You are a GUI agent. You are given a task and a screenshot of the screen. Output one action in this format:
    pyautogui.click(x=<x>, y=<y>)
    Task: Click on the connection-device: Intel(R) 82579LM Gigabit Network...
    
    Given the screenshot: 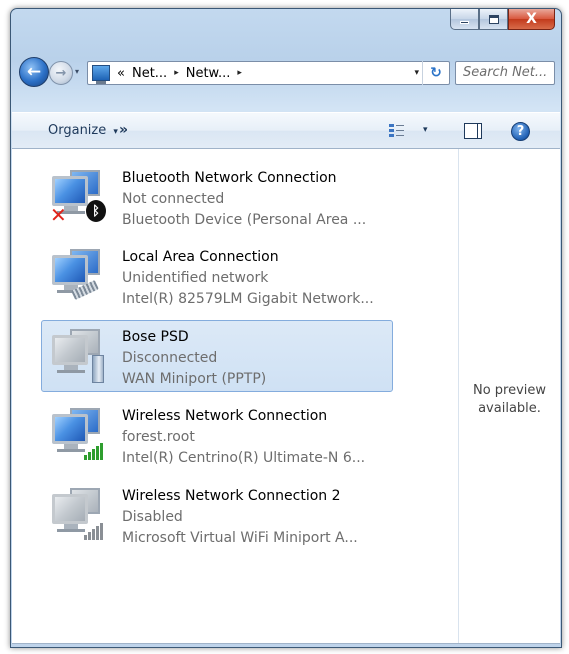 What is the action you would take?
    pyautogui.click(x=248, y=299)
    